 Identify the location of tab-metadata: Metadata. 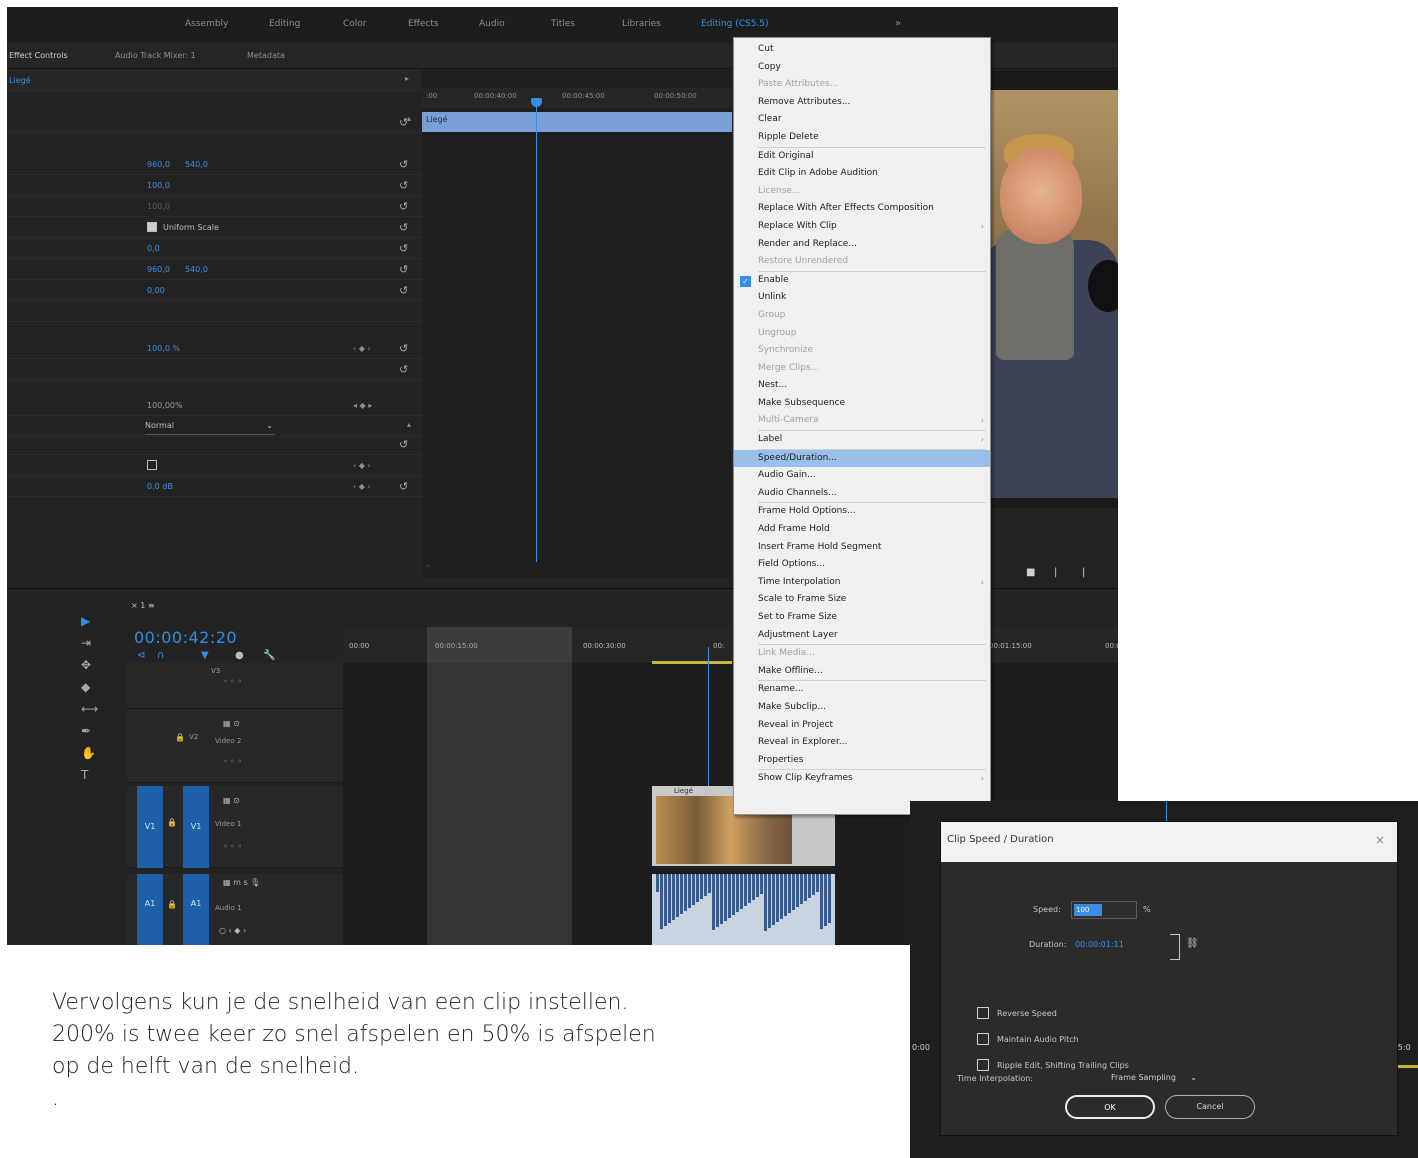
(266, 55).